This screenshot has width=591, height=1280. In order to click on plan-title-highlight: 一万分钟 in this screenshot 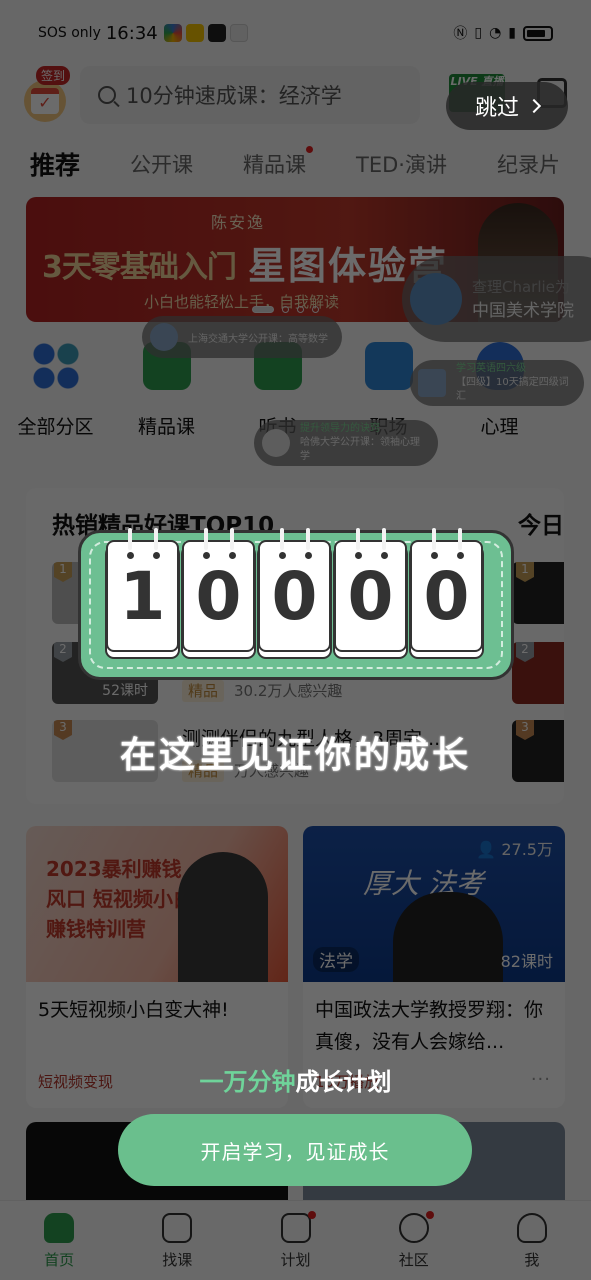, I will do `click(247, 1082)`.